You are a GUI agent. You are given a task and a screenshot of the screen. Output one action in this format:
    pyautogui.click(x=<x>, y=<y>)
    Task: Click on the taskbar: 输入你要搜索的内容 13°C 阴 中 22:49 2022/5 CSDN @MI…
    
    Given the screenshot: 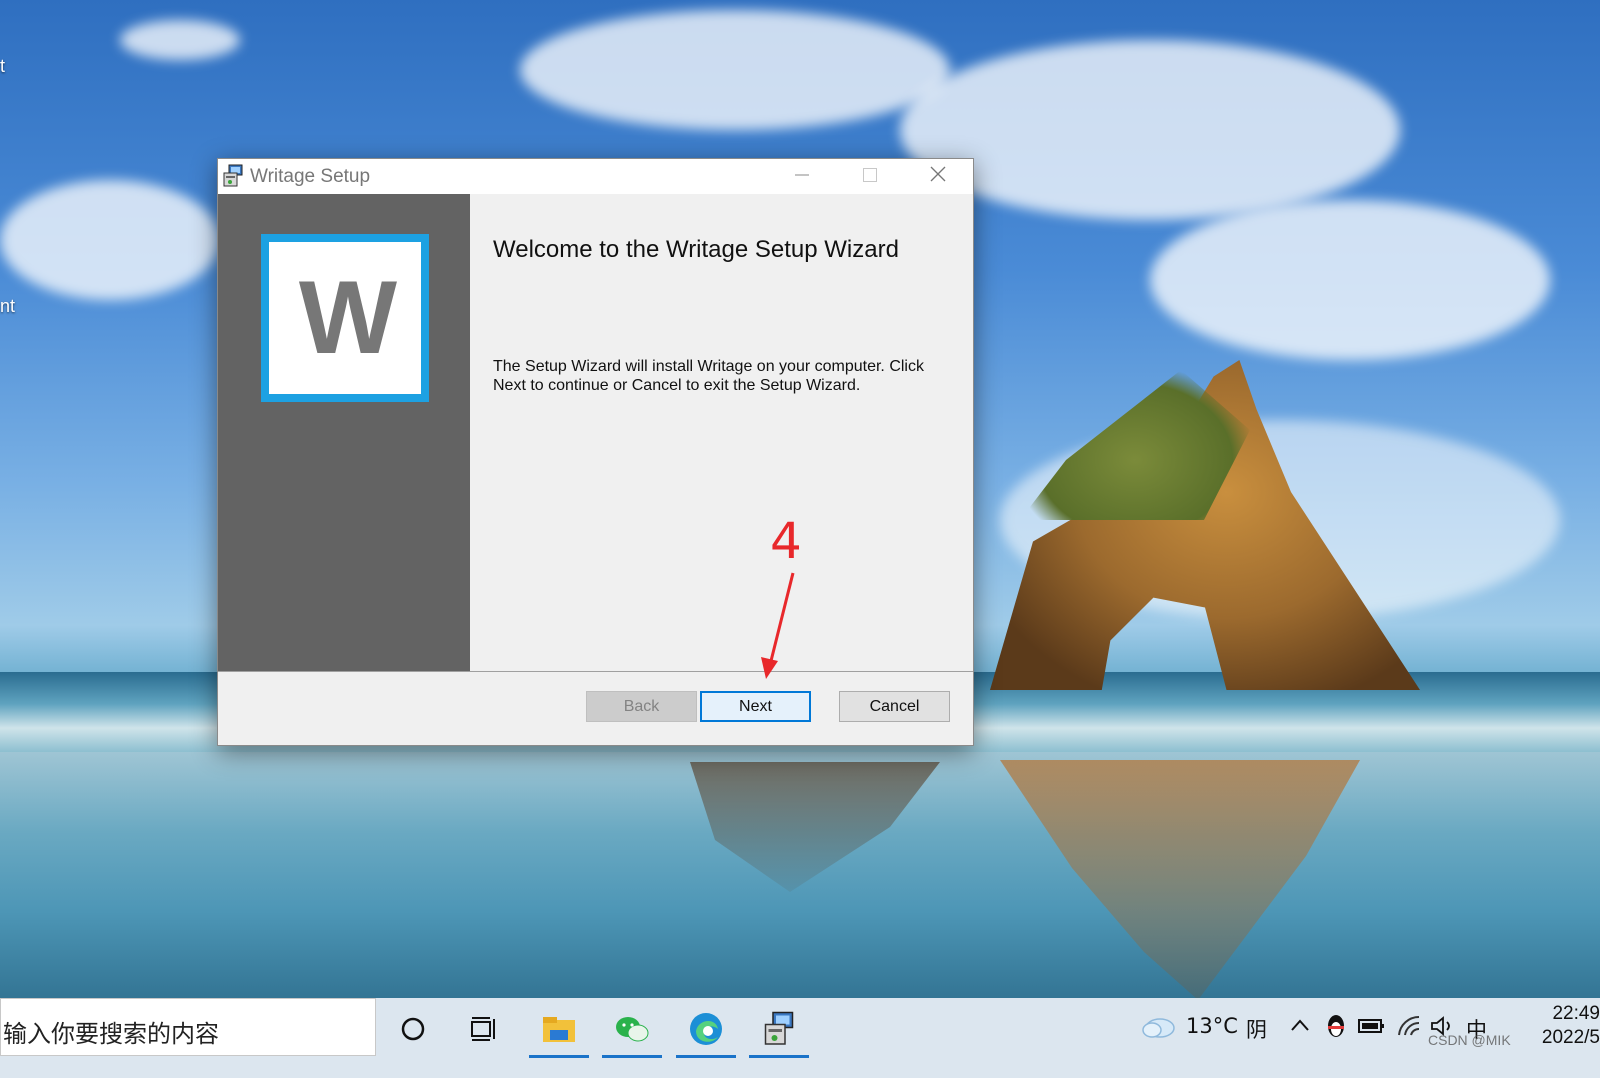 What is the action you would take?
    pyautogui.click(x=800, y=1038)
    